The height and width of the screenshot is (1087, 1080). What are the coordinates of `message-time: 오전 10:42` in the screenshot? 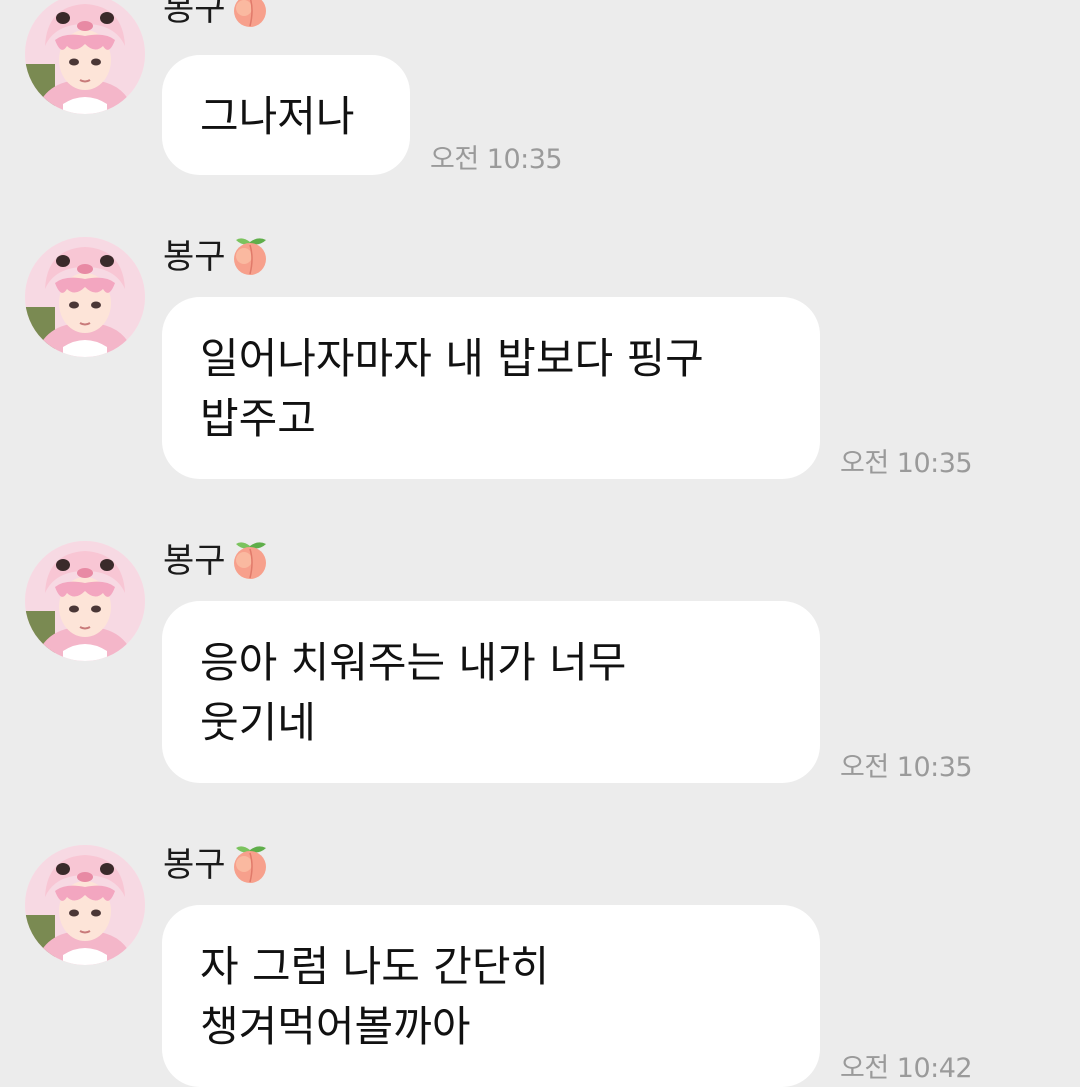 It's located at (906, 1068).